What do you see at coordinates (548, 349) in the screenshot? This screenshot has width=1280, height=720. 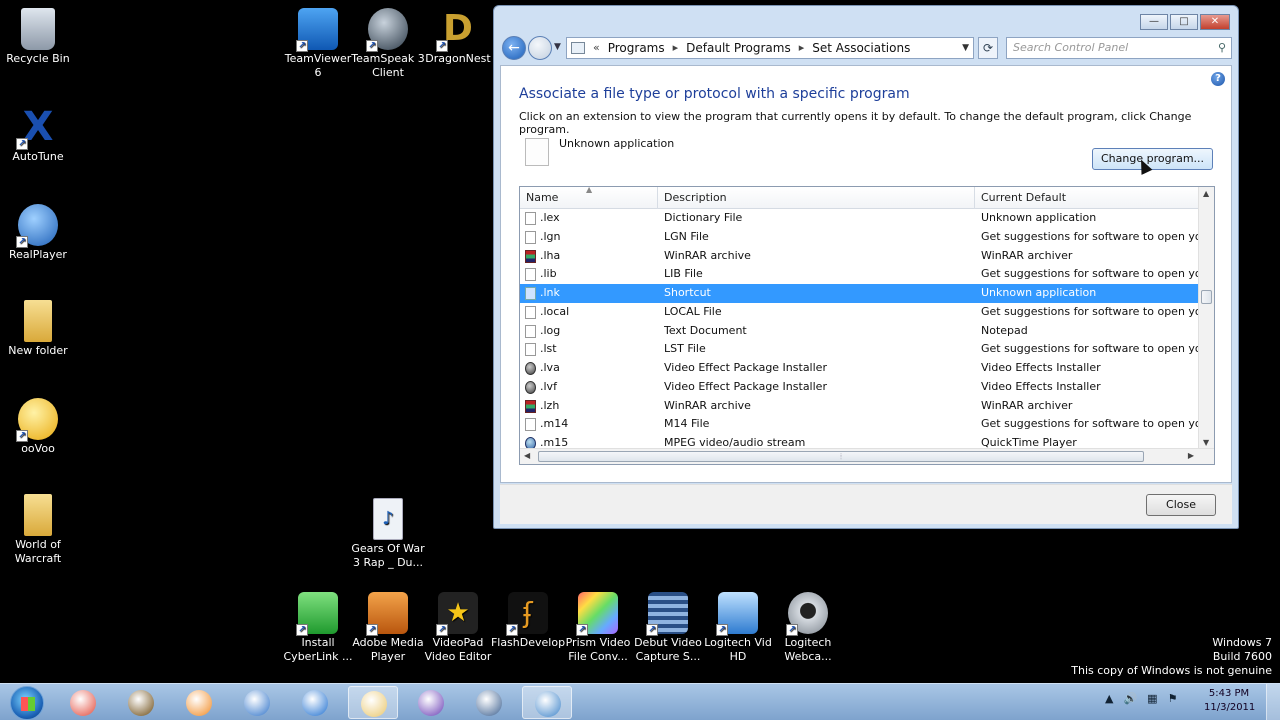 I see `extension-cell: .lst` at bounding box center [548, 349].